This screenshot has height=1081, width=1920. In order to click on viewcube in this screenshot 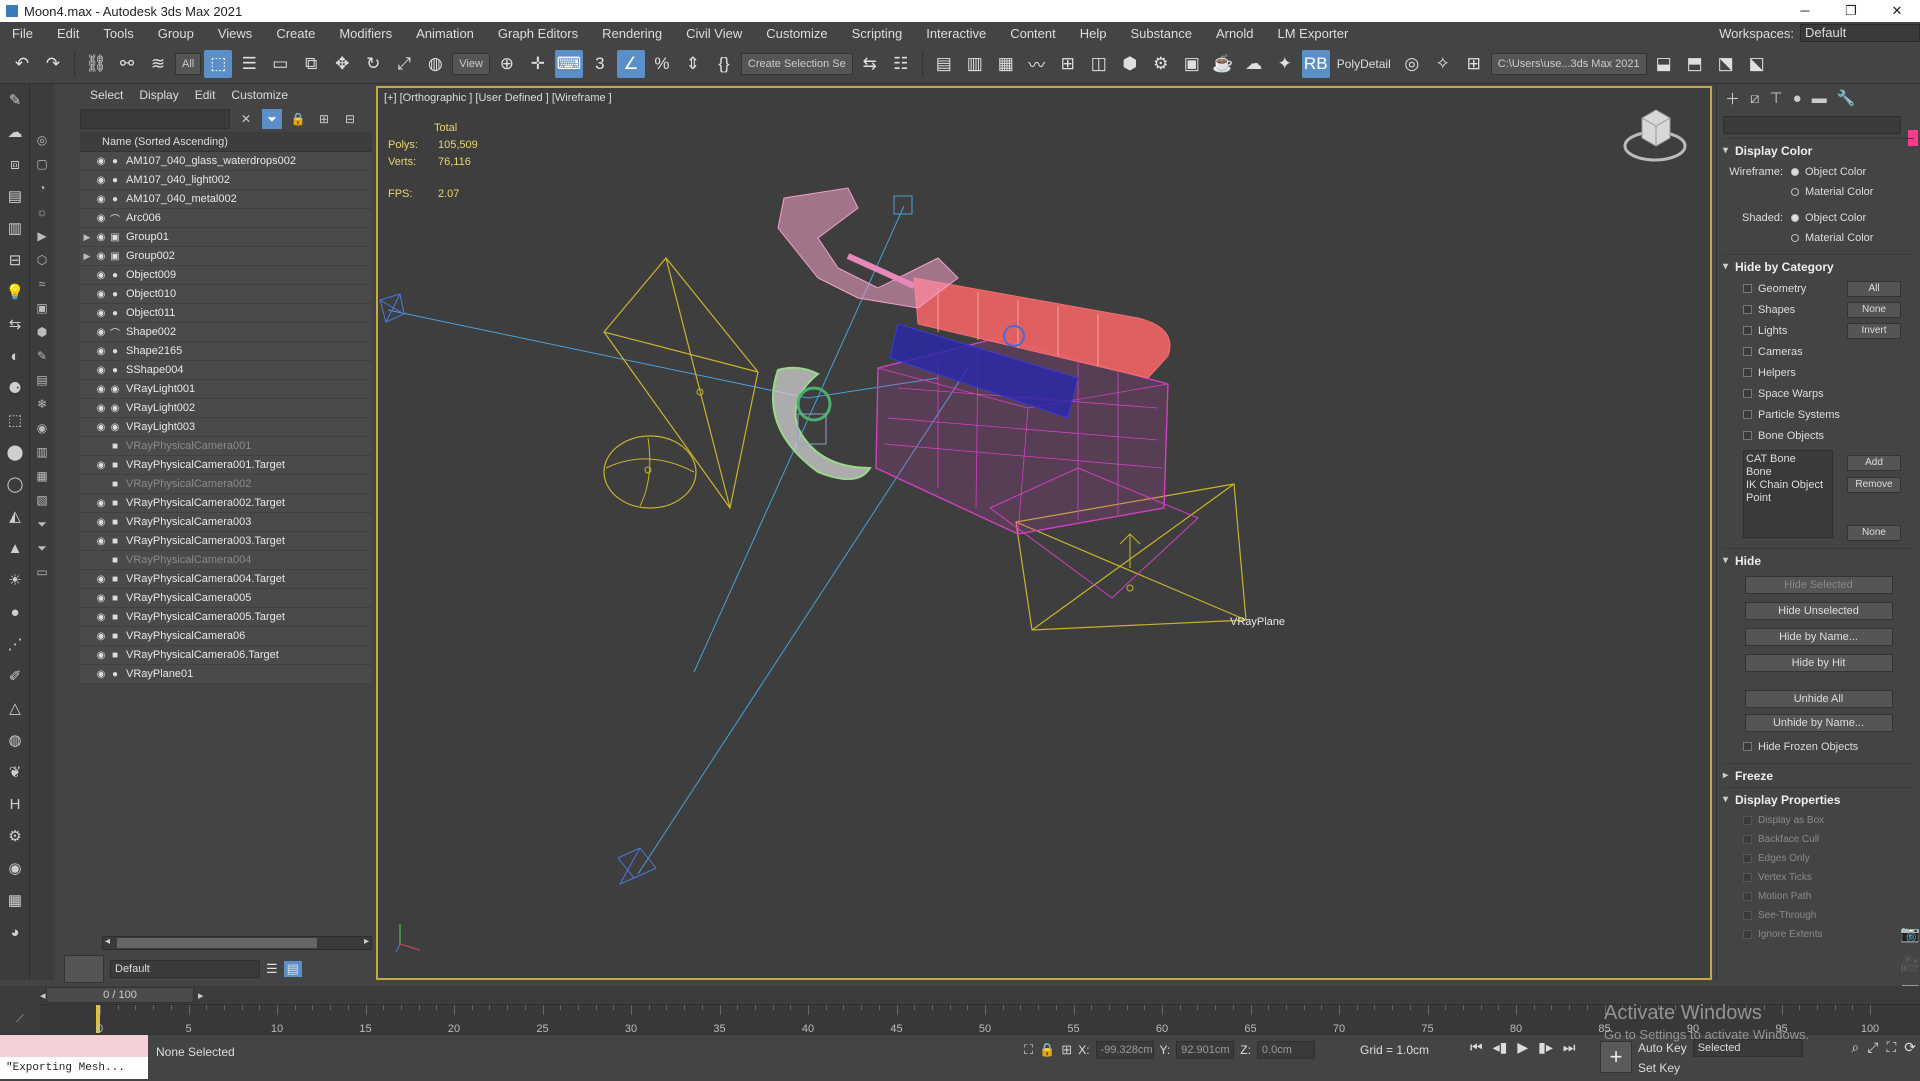, I will do `click(1655, 136)`.